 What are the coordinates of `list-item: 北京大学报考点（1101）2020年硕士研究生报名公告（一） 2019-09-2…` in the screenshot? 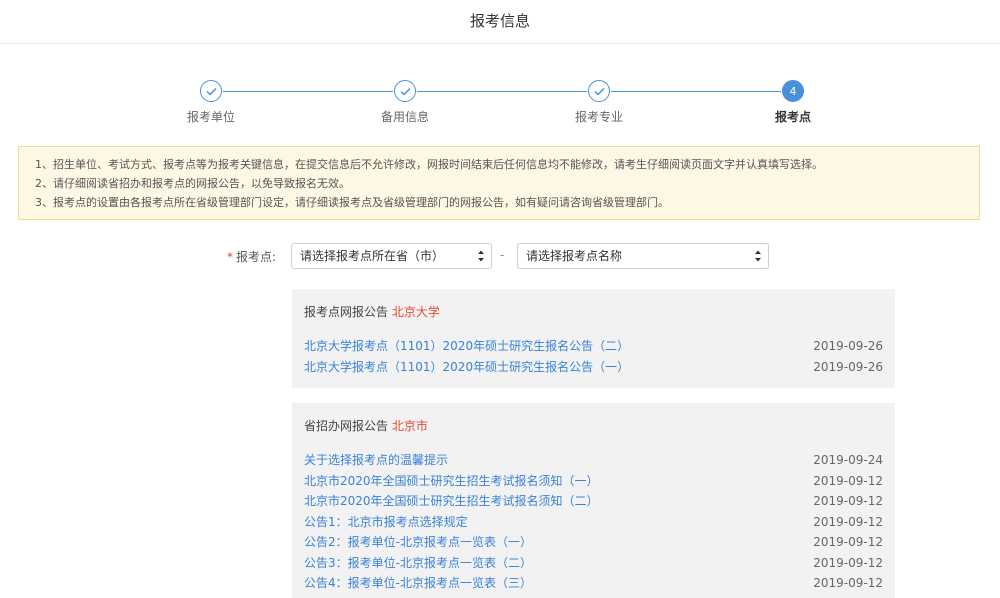 It's located at (593, 367).